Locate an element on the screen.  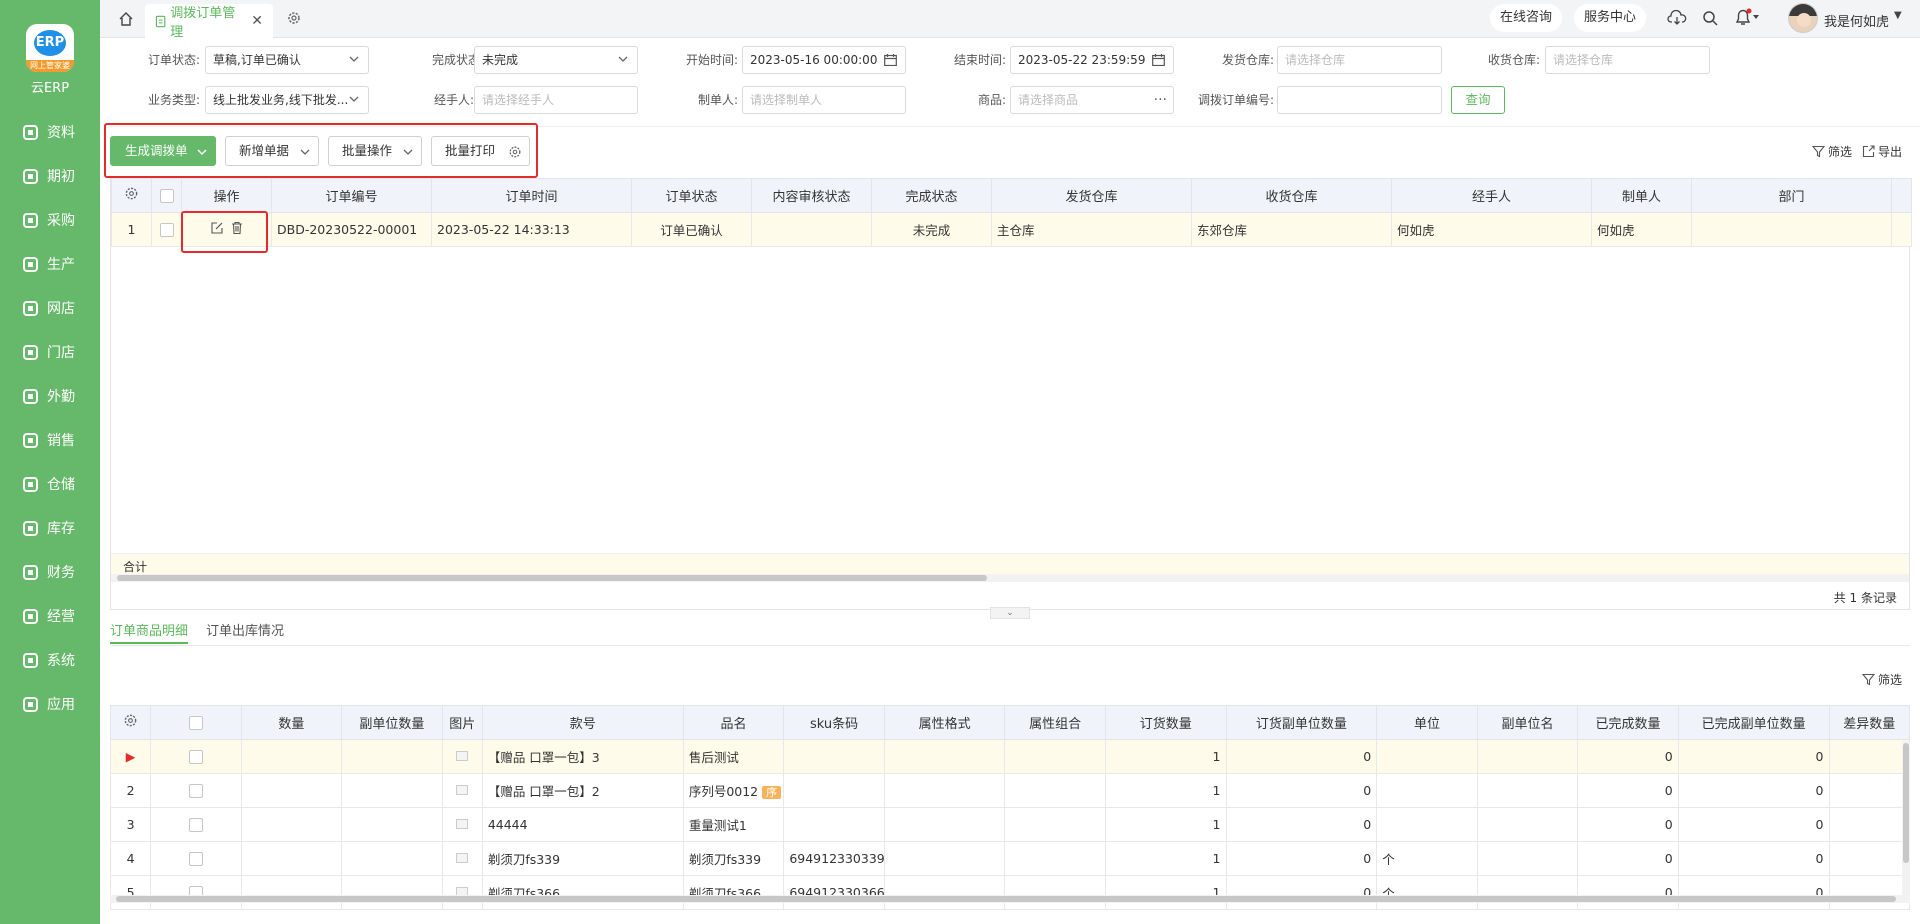
batch-operation-button: 批量操作 is located at coordinates (375, 151).